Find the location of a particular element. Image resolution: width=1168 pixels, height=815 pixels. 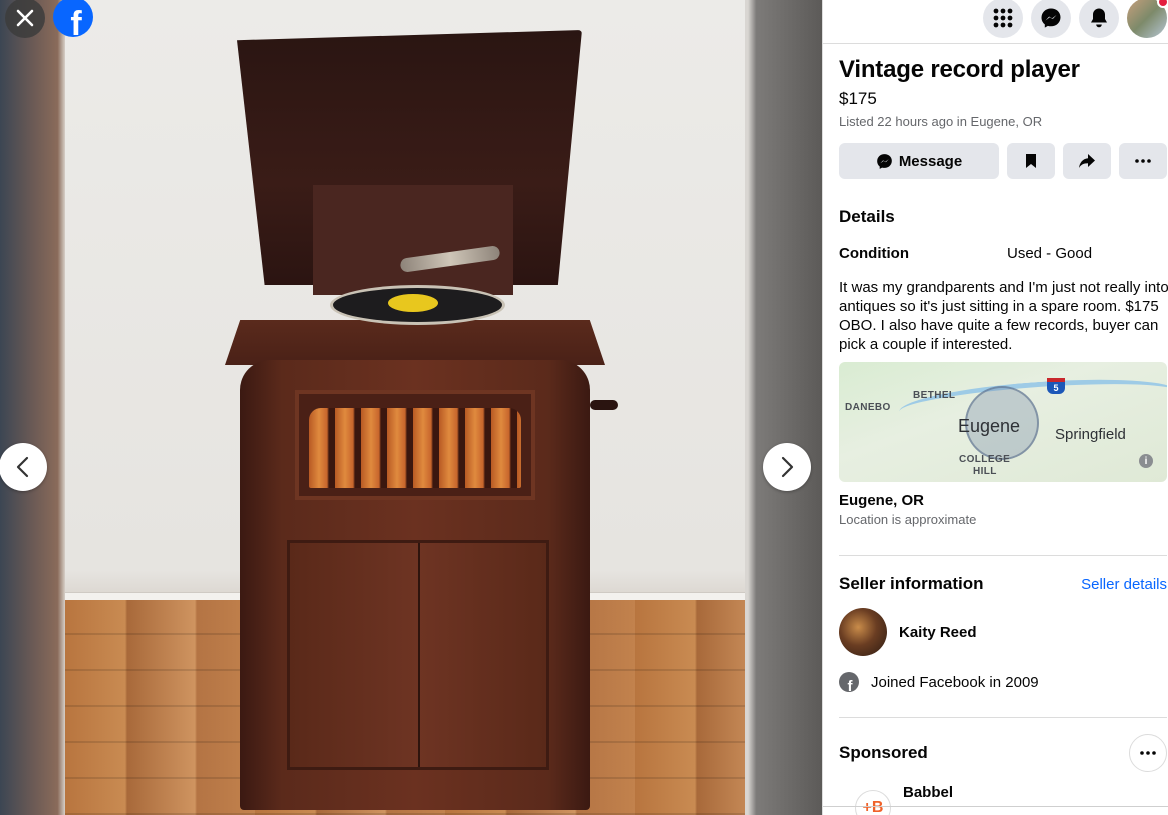

account-avatar-button is located at coordinates (1147, 19).